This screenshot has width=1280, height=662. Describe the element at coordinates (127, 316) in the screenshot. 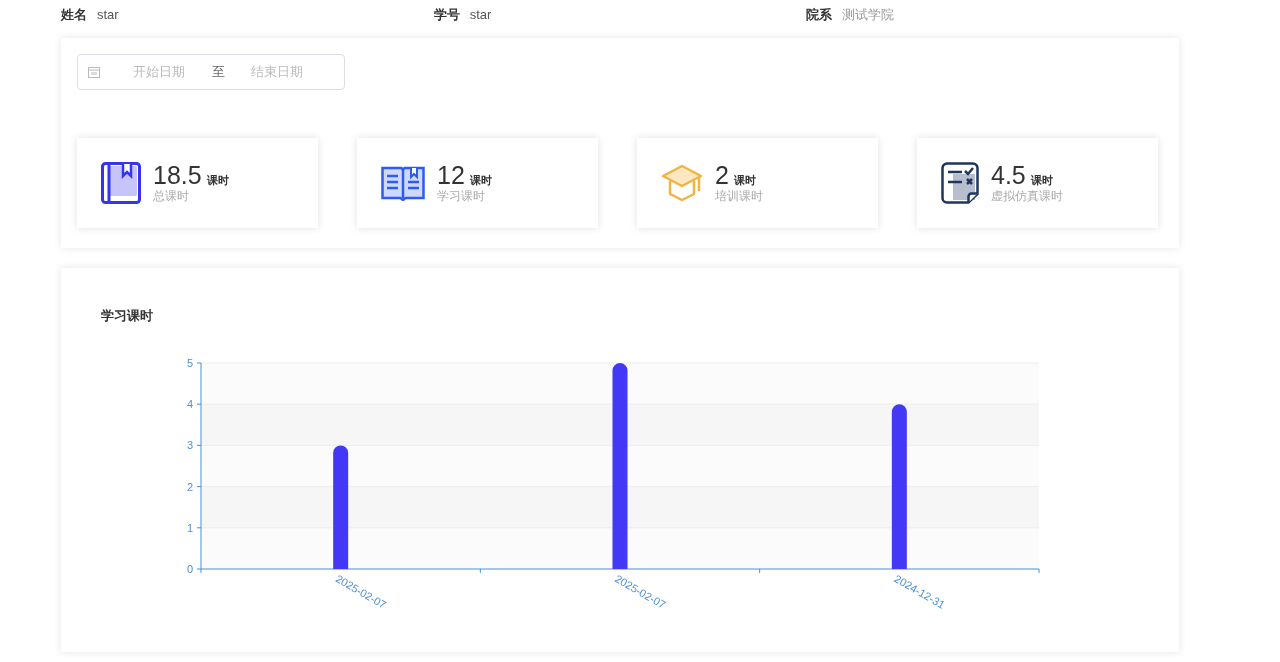

I see `chart-title: 学习课时` at that location.